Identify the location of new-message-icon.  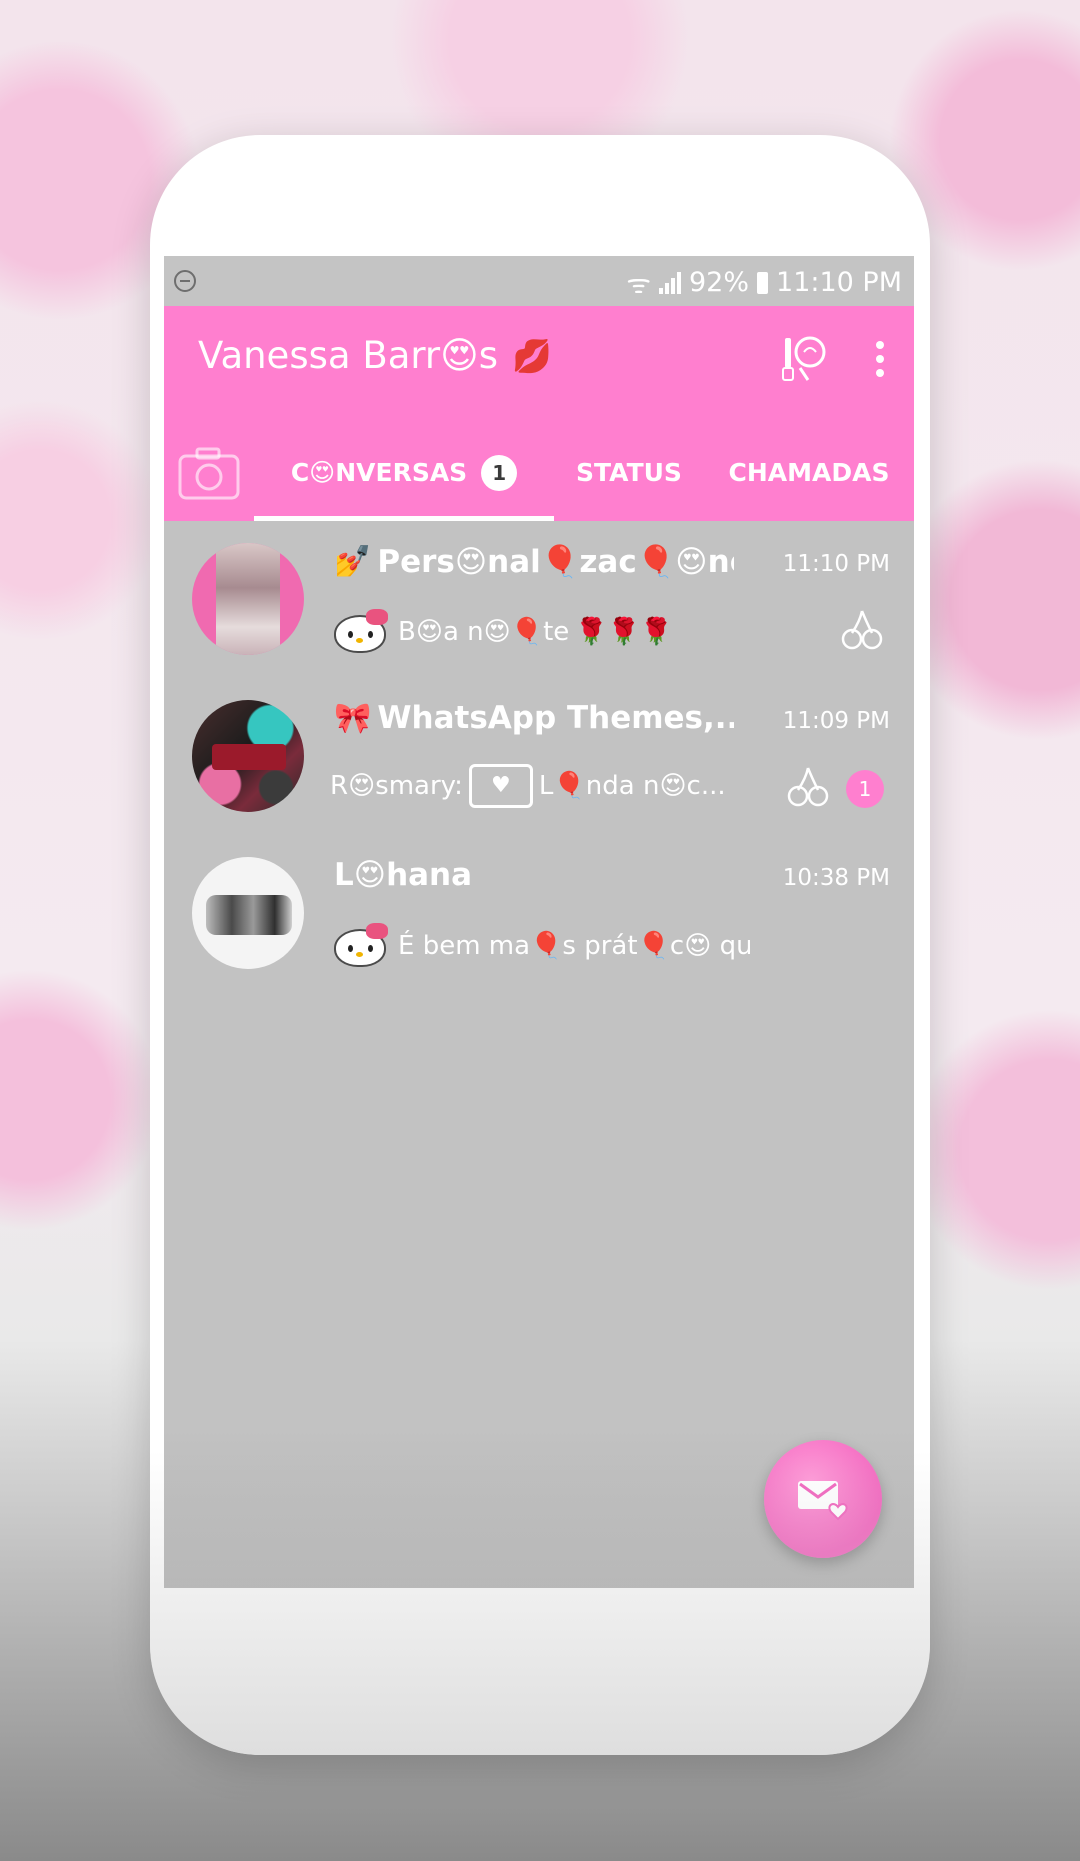
(823, 1501).